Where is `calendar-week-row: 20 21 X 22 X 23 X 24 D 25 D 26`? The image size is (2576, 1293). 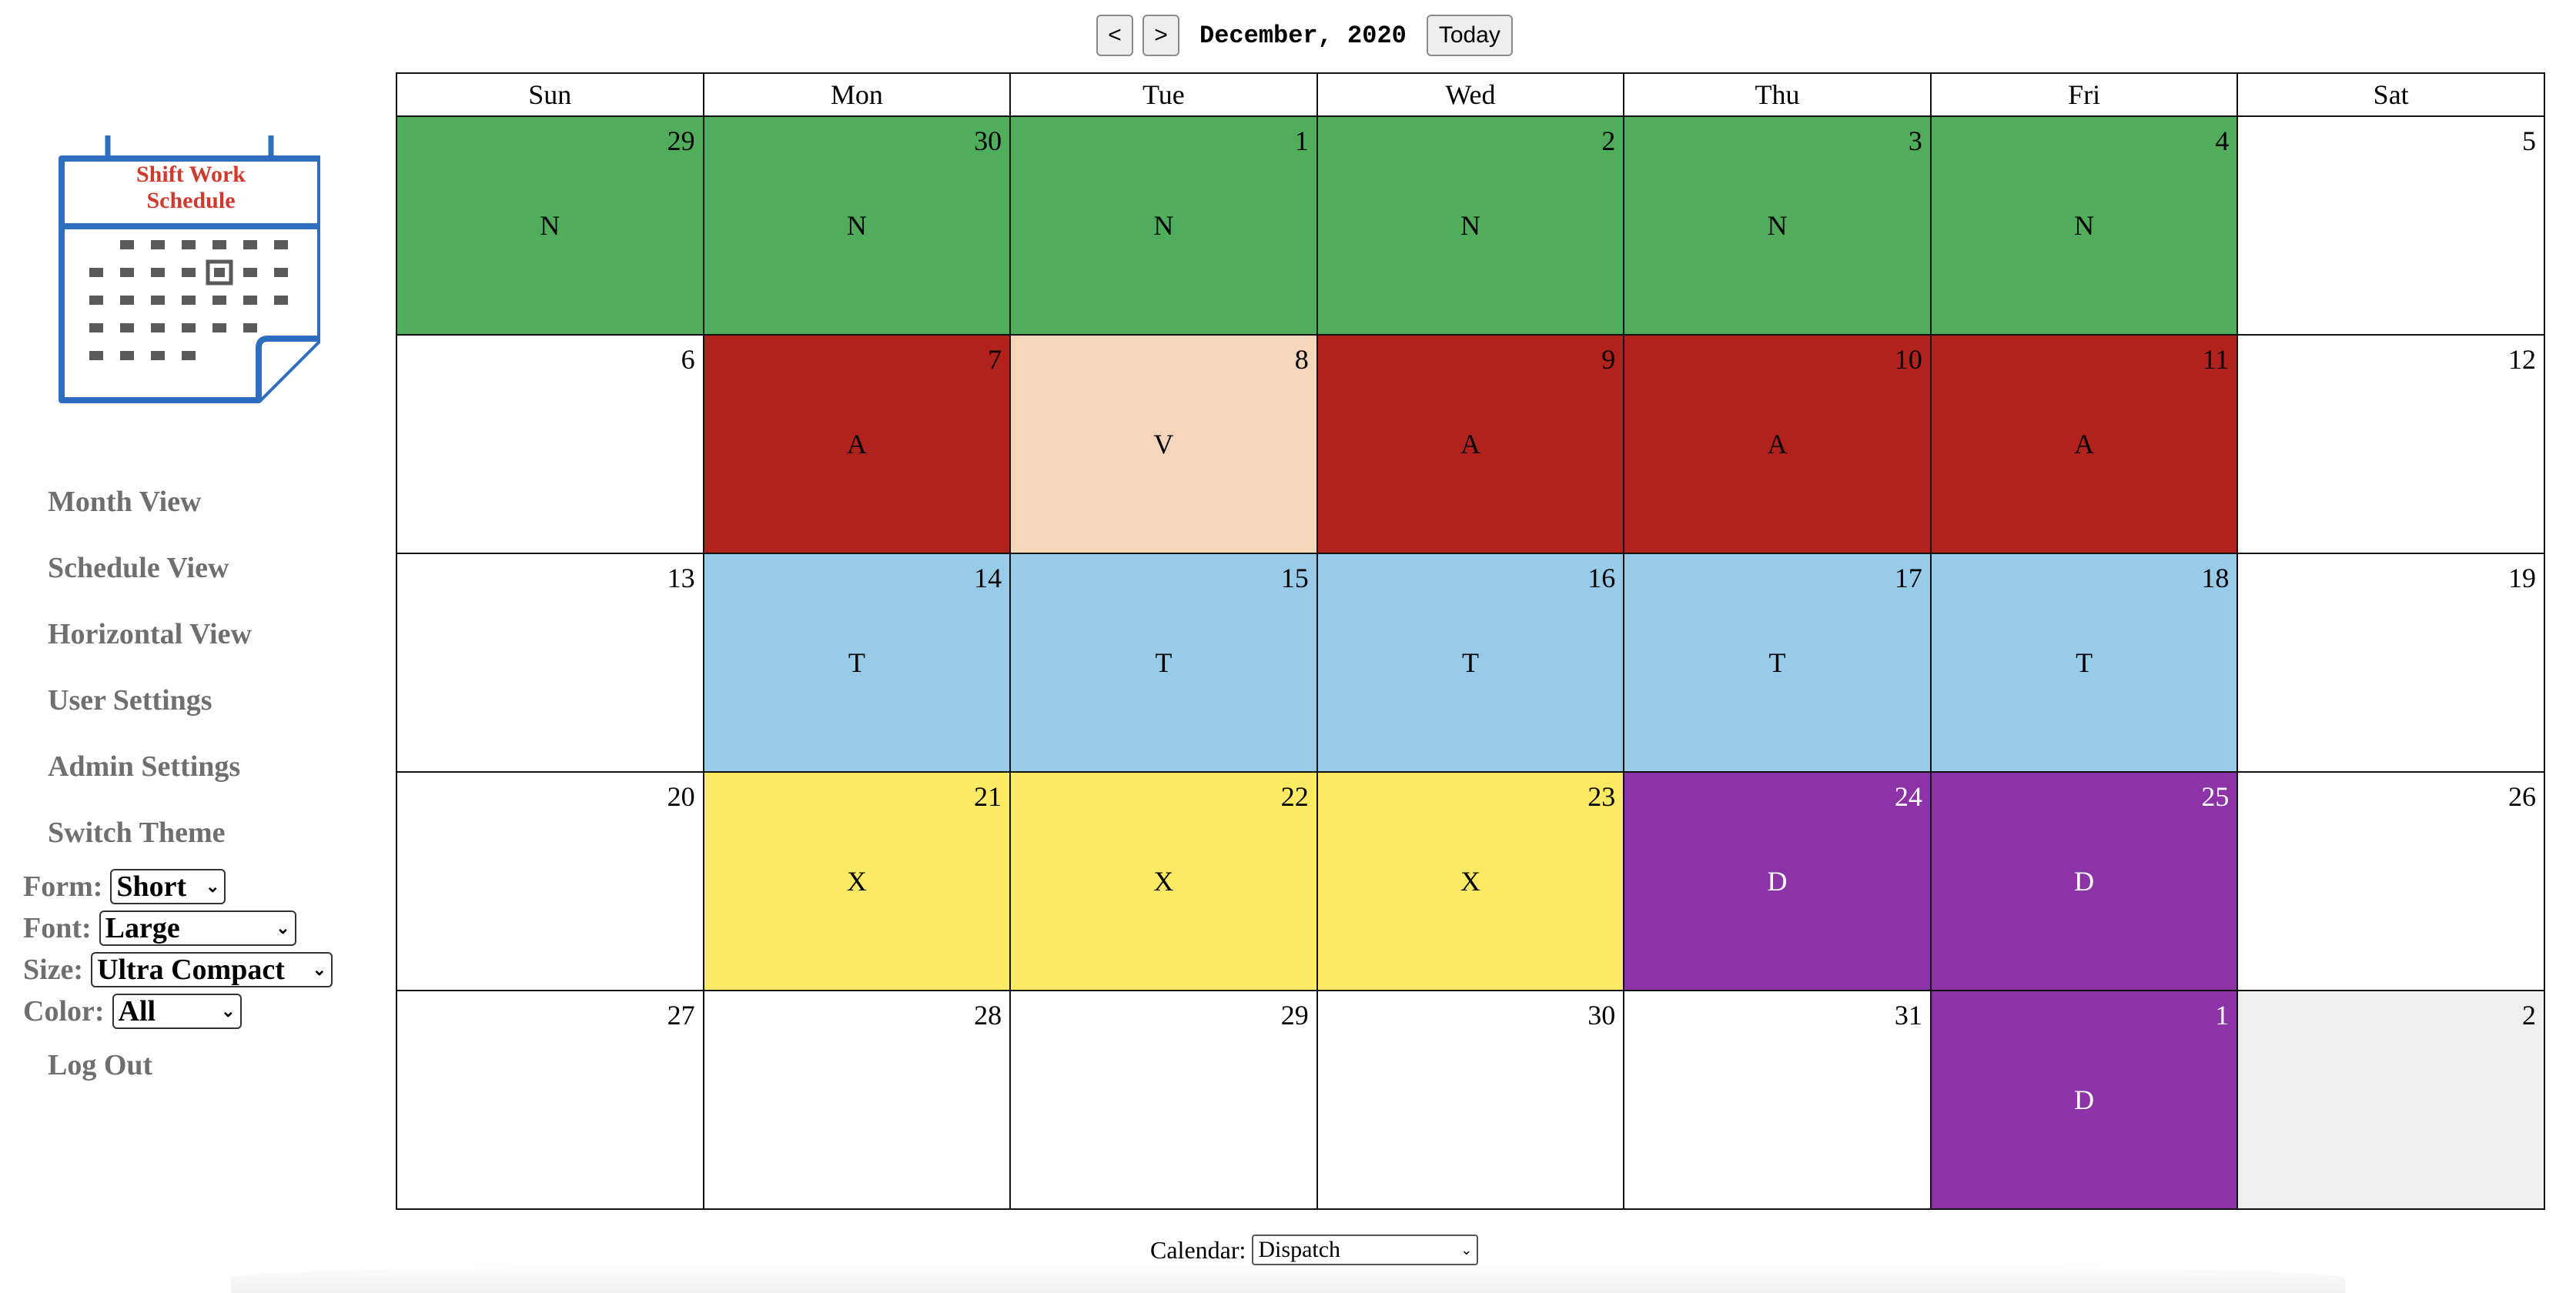 calendar-week-row: 20 21 X 22 X 23 X 24 D 25 D 26 is located at coordinates (1471, 881).